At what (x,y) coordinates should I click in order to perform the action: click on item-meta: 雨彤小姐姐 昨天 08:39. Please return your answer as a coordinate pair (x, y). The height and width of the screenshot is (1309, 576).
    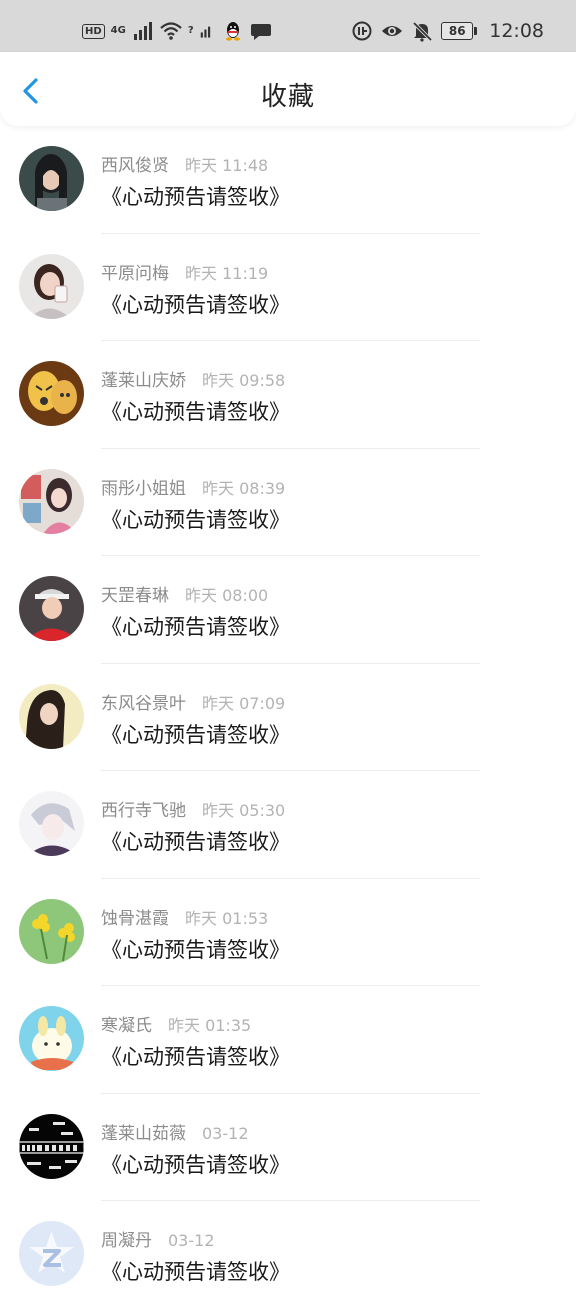
    Looking at the image, I should click on (193, 486).